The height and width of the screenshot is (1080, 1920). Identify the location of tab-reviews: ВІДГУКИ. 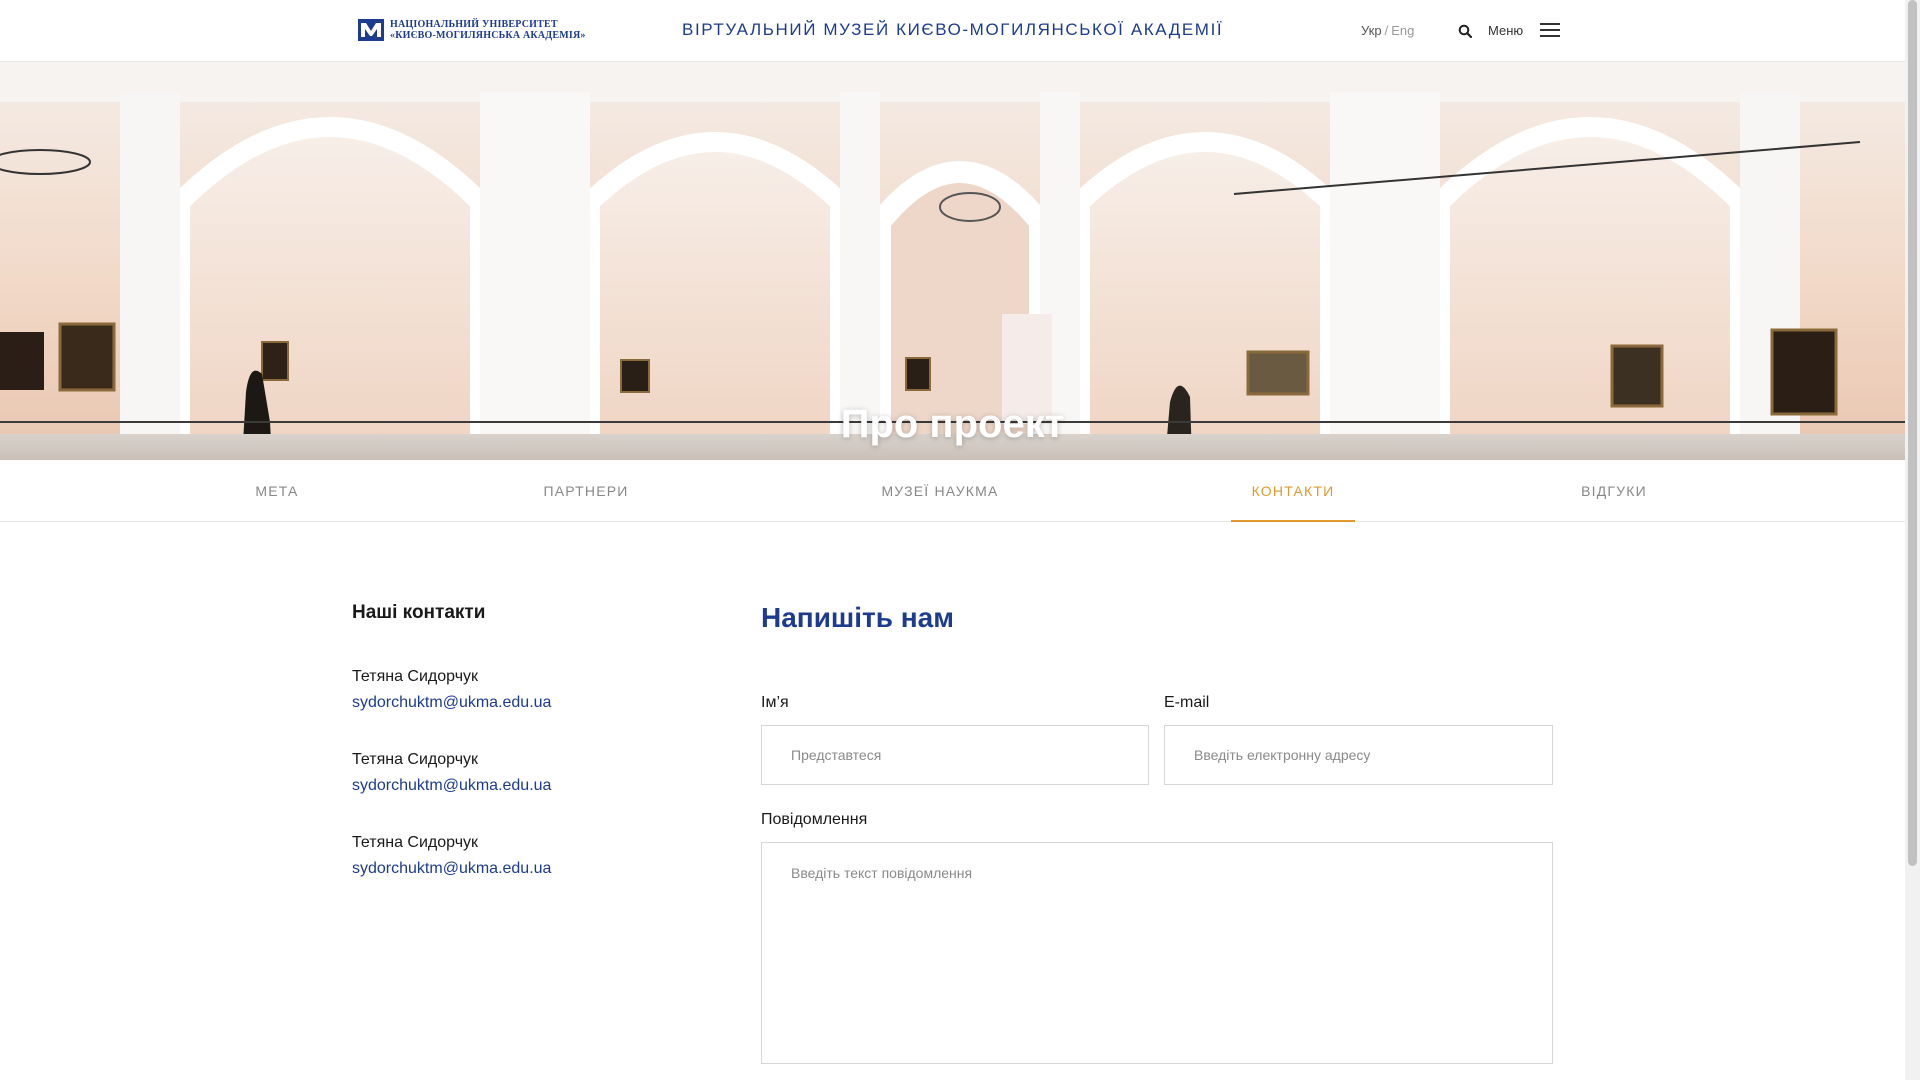
(1614, 491).